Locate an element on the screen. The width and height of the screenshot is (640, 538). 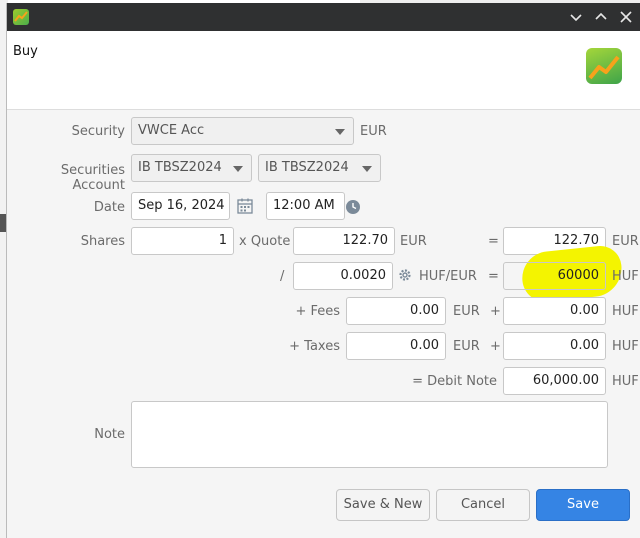
fees-converted-currency: HUF is located at coordinates (625, 311).